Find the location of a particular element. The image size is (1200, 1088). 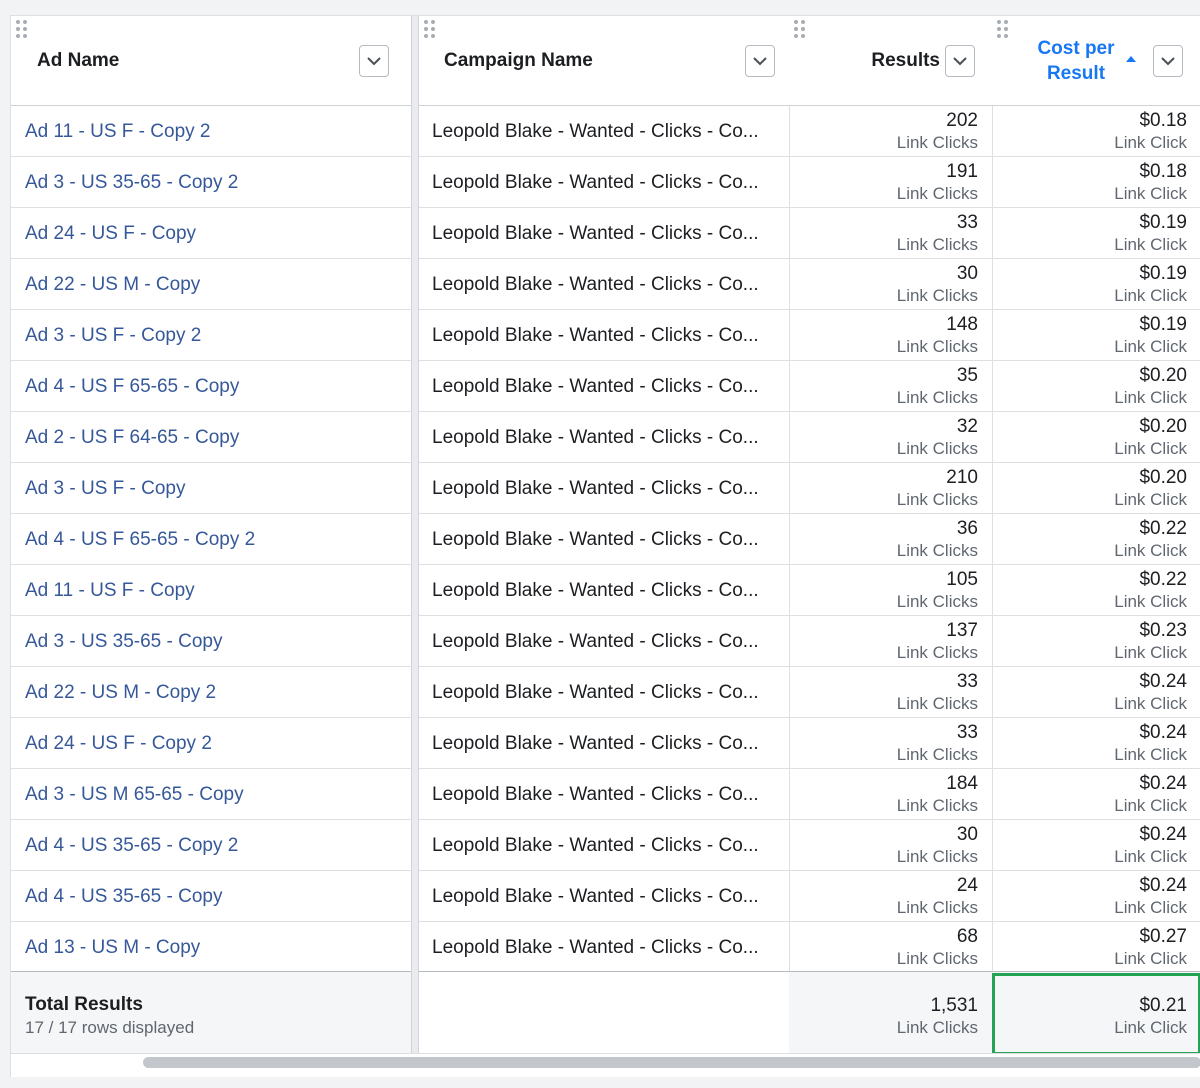

ad-name-link: Ad 24 - US F - Copy is located at coordinates (110, 234).